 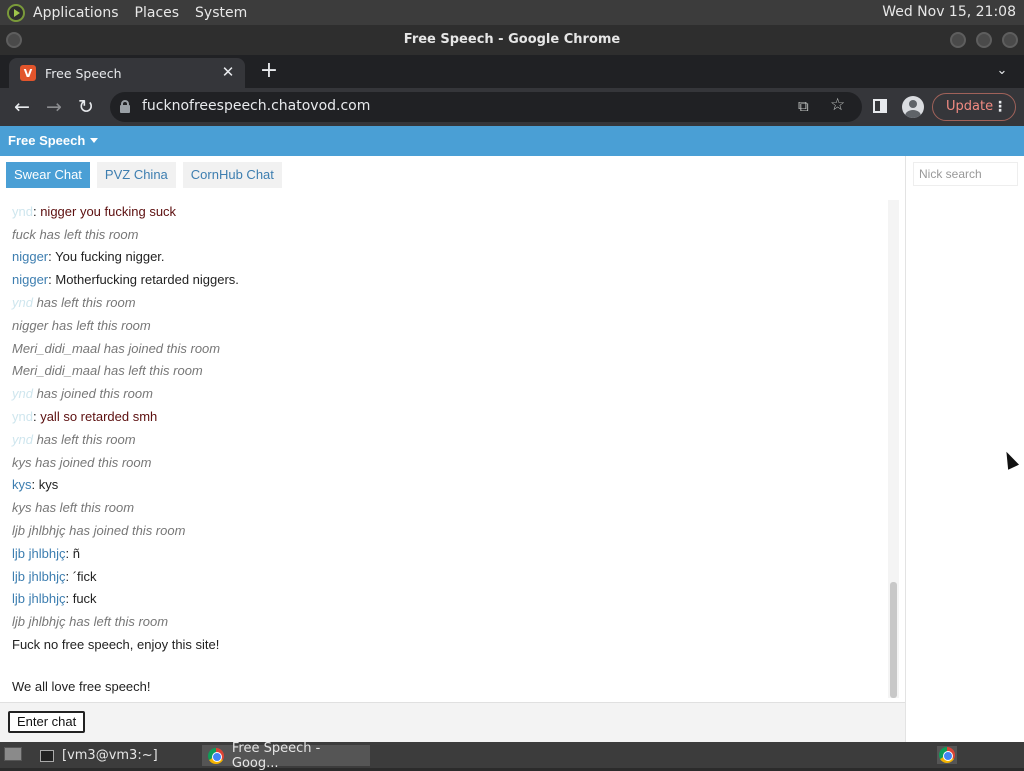 I want to click on system-menu: System, so click(x=221, y=13).